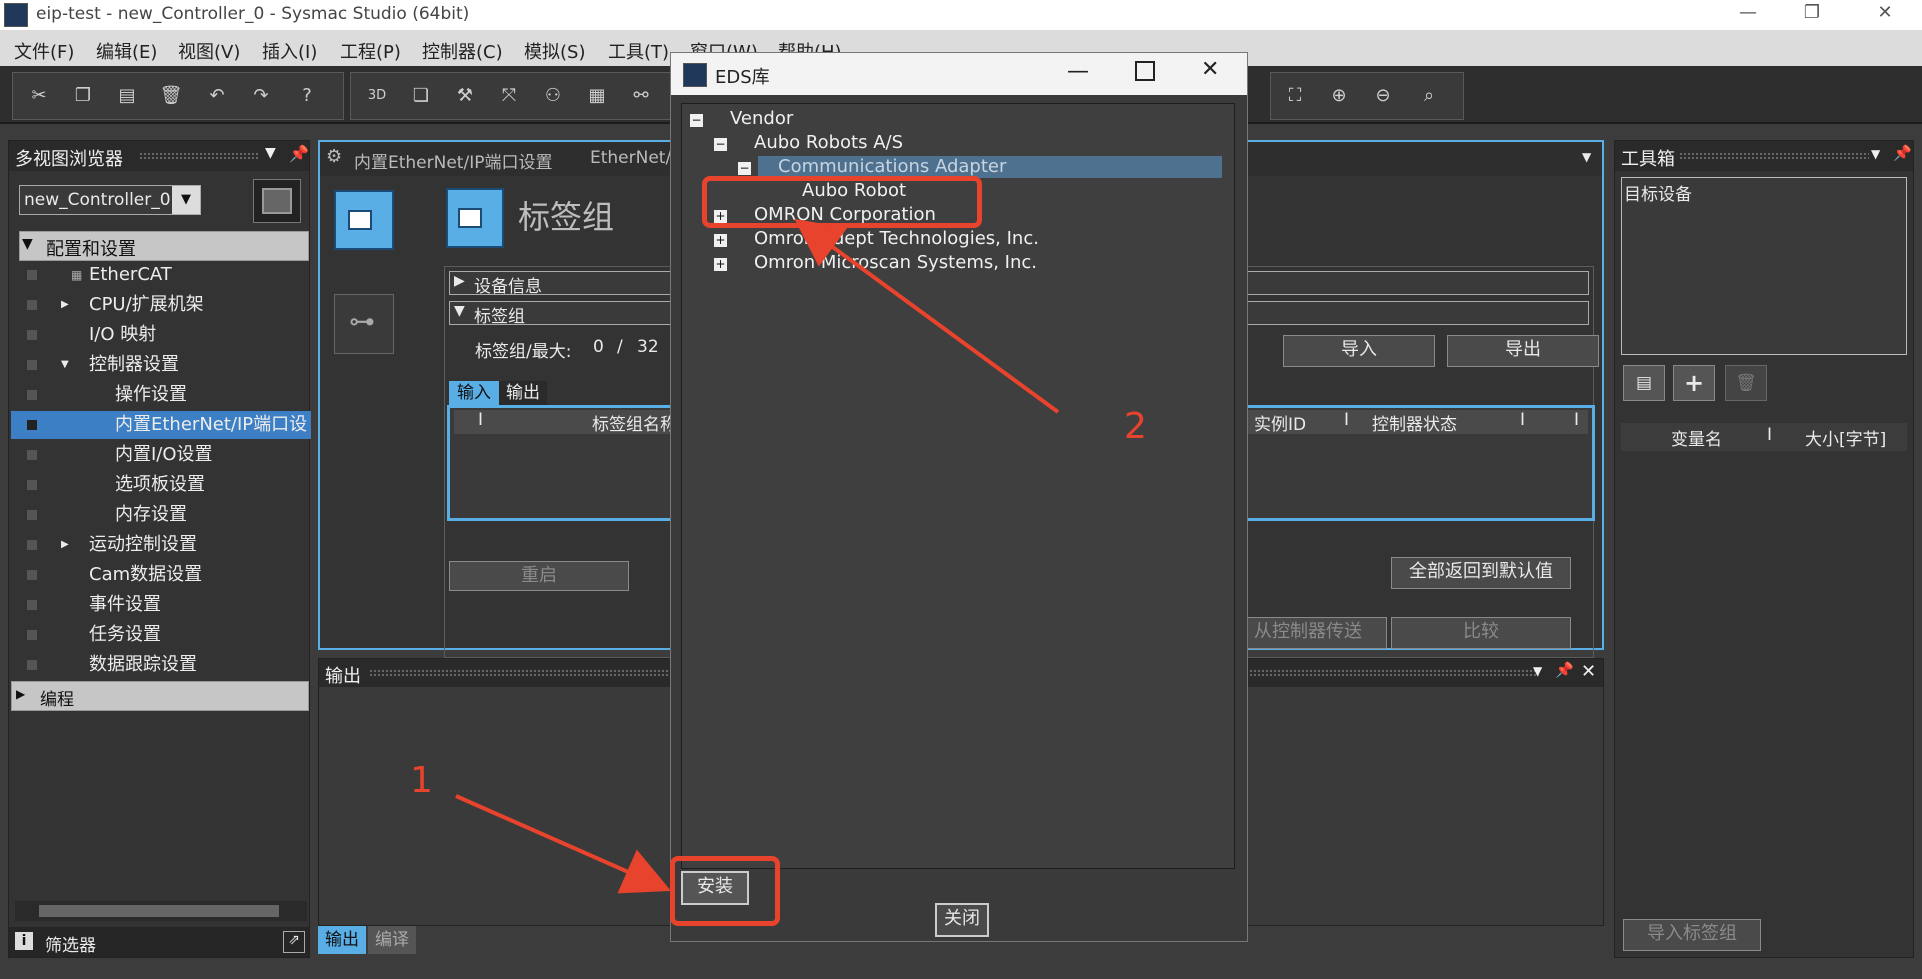  What do you see at coordinates (1339, 96) in the screenshot?
I see `zoom-in-icon: ⊕` at bounding box center [1339, 96].